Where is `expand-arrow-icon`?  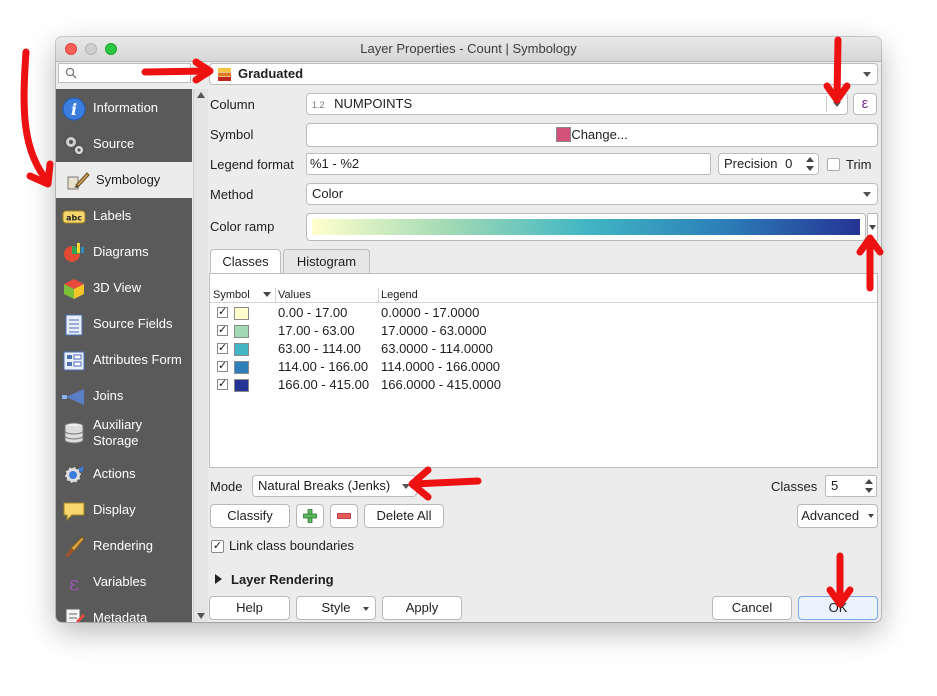 expand-arrow-icon is located at coordinates (218, 579).